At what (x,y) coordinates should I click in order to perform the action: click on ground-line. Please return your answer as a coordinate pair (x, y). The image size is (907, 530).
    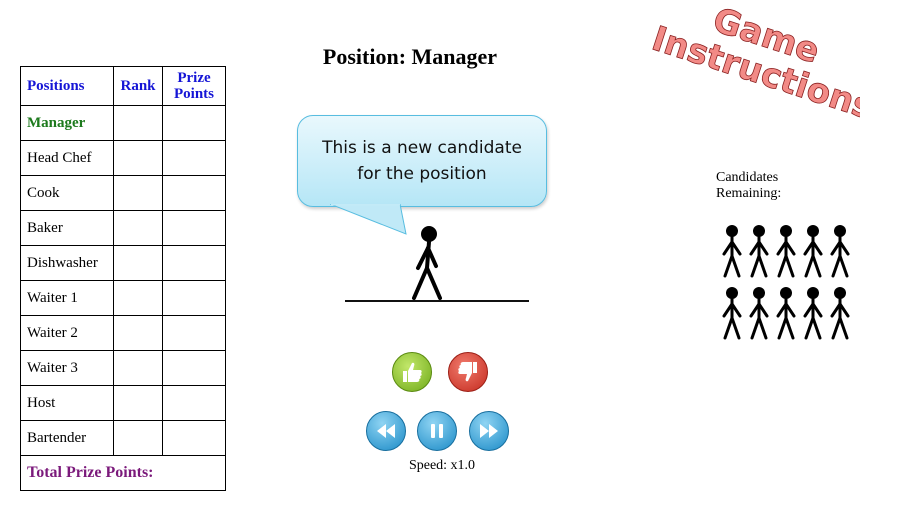
    Looking at the image, I should click on (437, 301).